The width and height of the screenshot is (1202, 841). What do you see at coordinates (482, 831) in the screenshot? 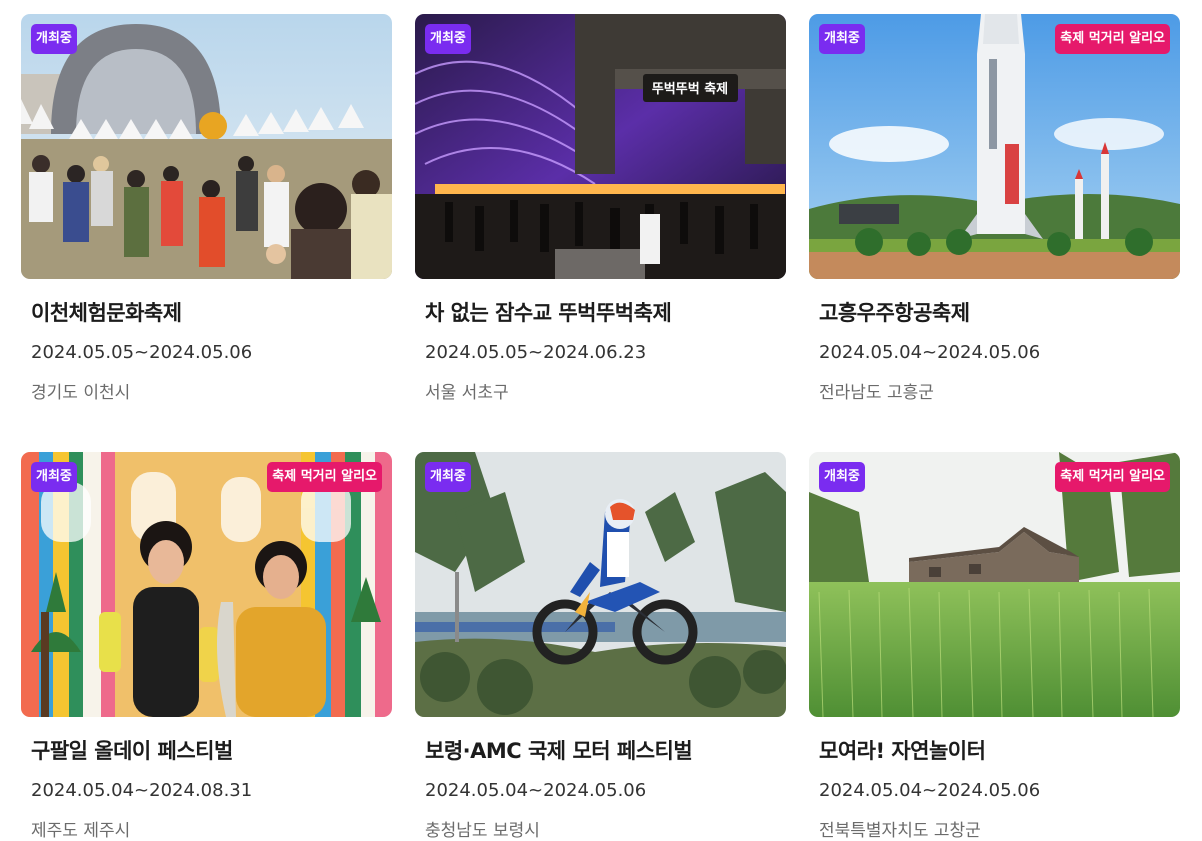
I see `festival-location: 충청남도 보령시` at bounding box center [482, 831].